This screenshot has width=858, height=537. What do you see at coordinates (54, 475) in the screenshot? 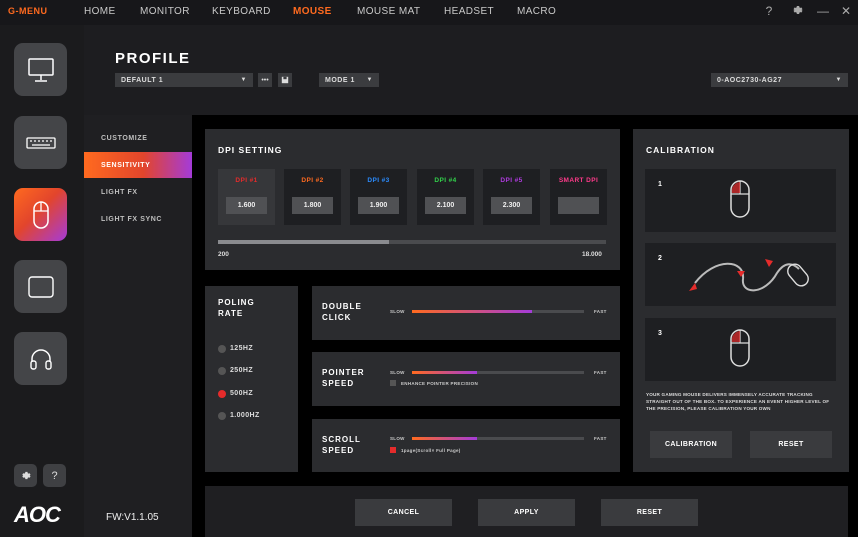
I see `sidebar-help-button: ?` at bounding box center [54, 475].